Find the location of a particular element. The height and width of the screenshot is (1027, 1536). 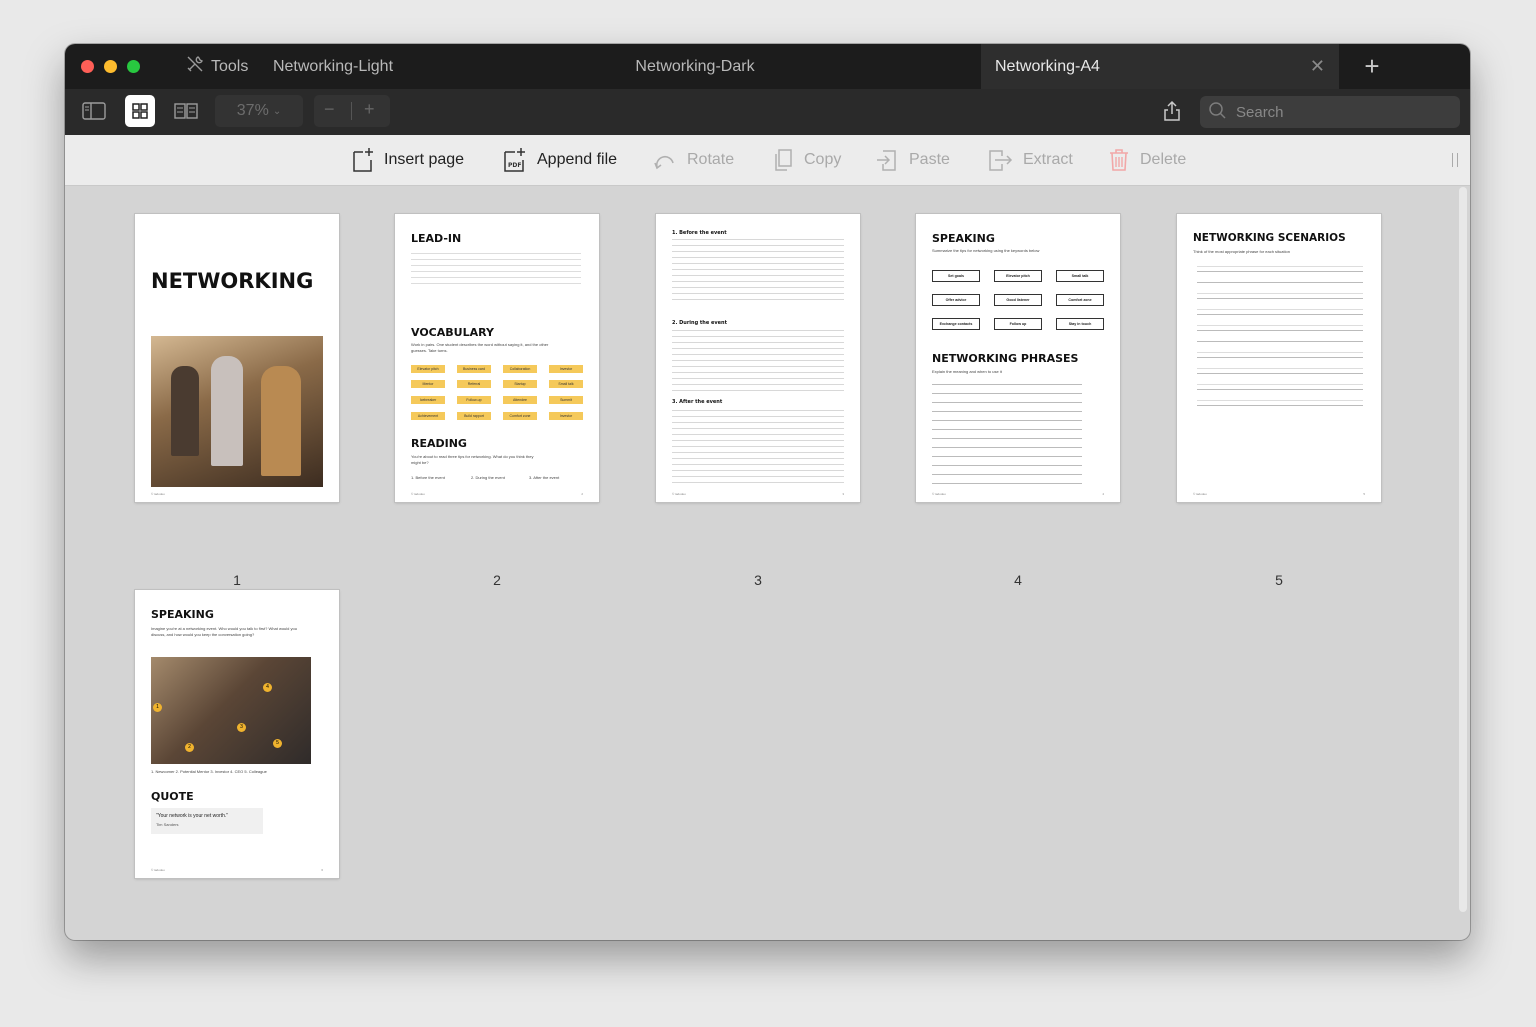

append-file-button: PDF Append file is located at coordinates (560, 160).